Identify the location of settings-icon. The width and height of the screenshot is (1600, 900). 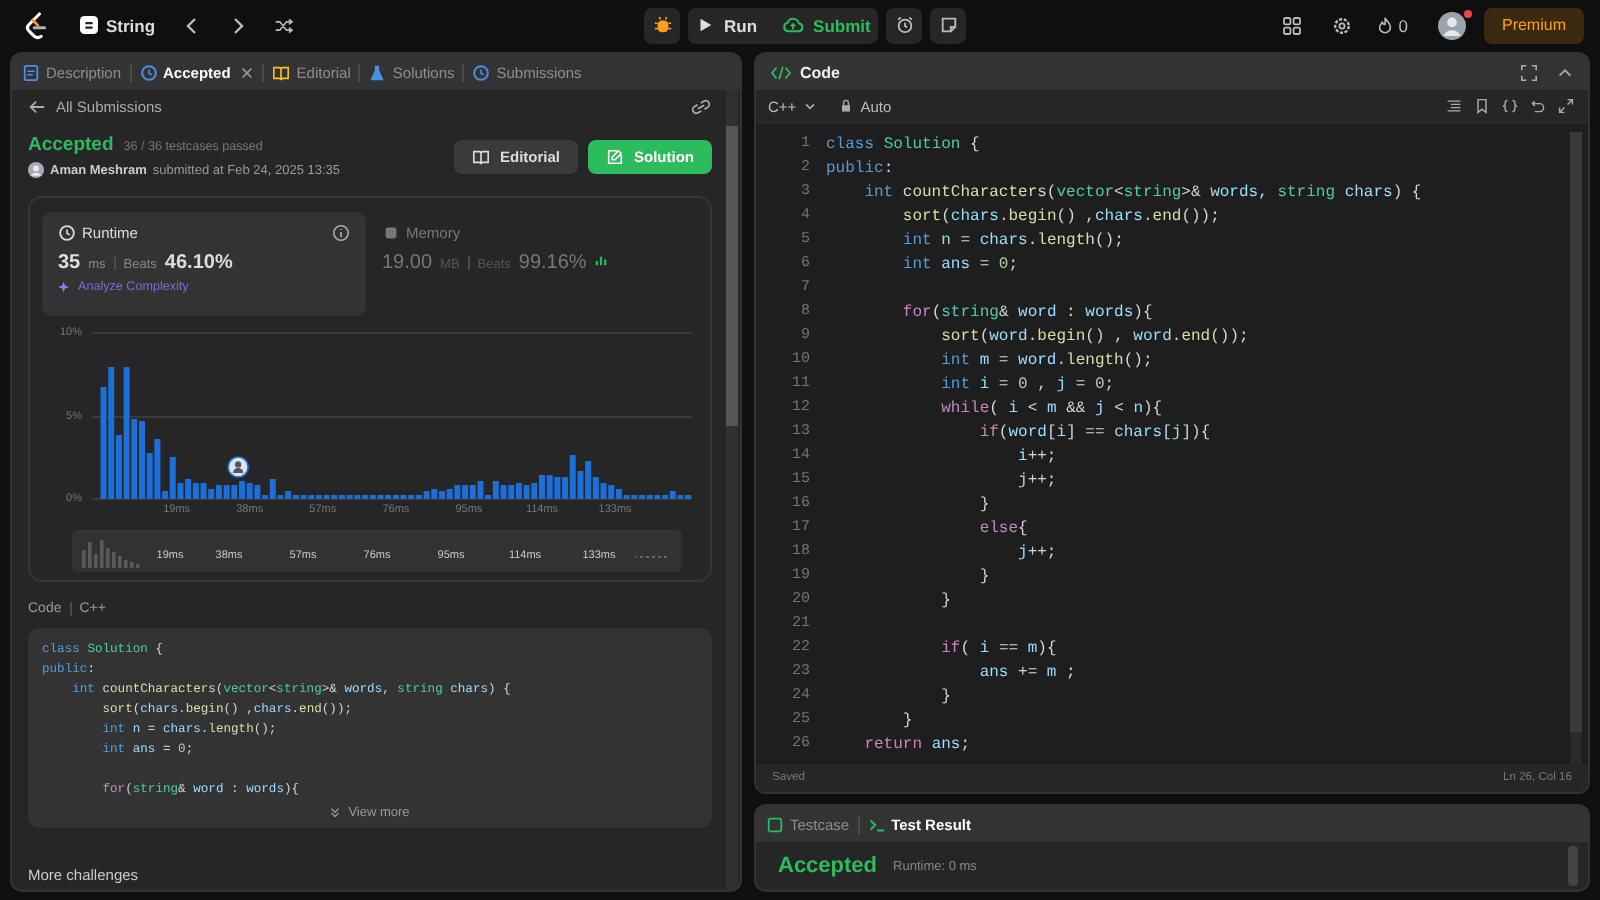
(1342, 25).